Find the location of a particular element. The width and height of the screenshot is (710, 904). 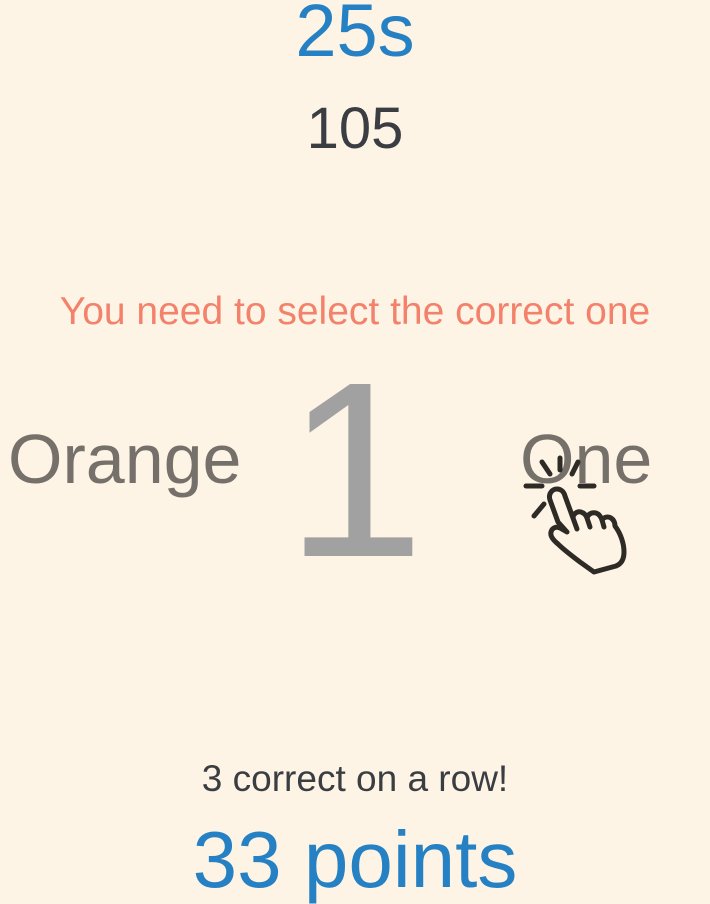

instruction-text: You need to select the correct one is located at coordinates (355, 311).